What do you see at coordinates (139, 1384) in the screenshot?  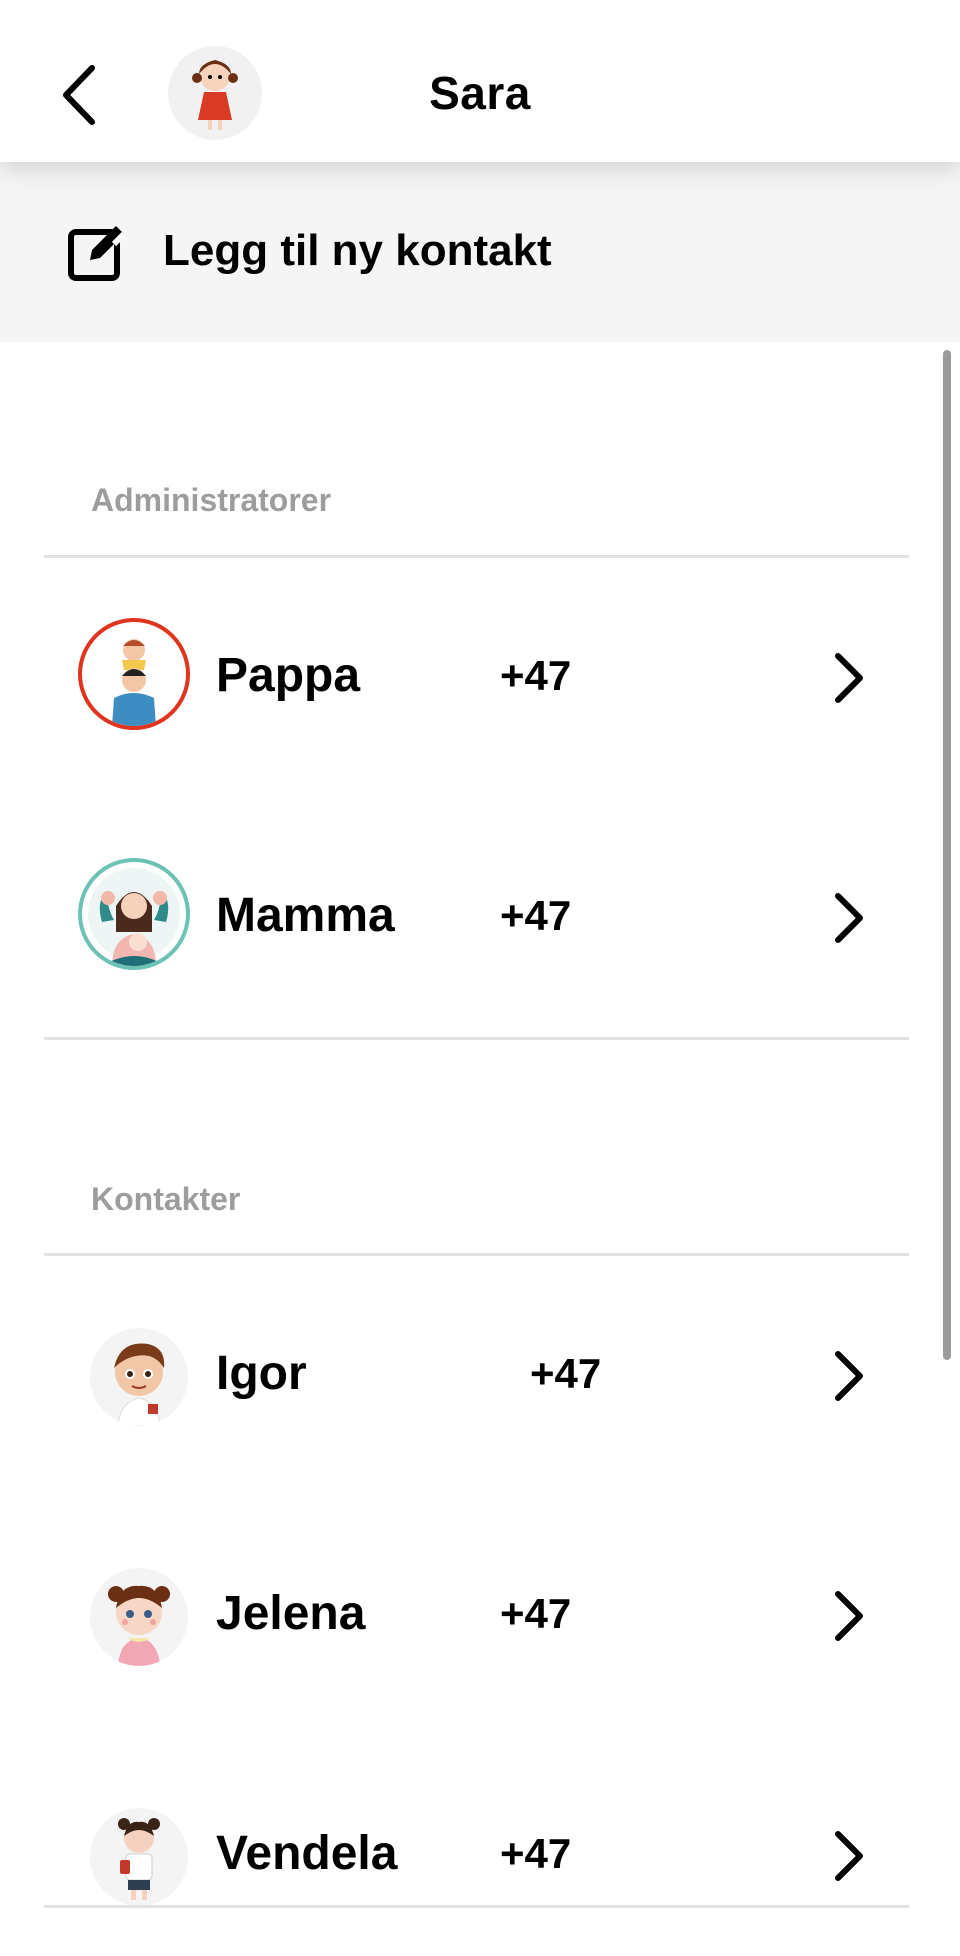 I see `boy-avatar-icon` at bounding box center [139, 1384].